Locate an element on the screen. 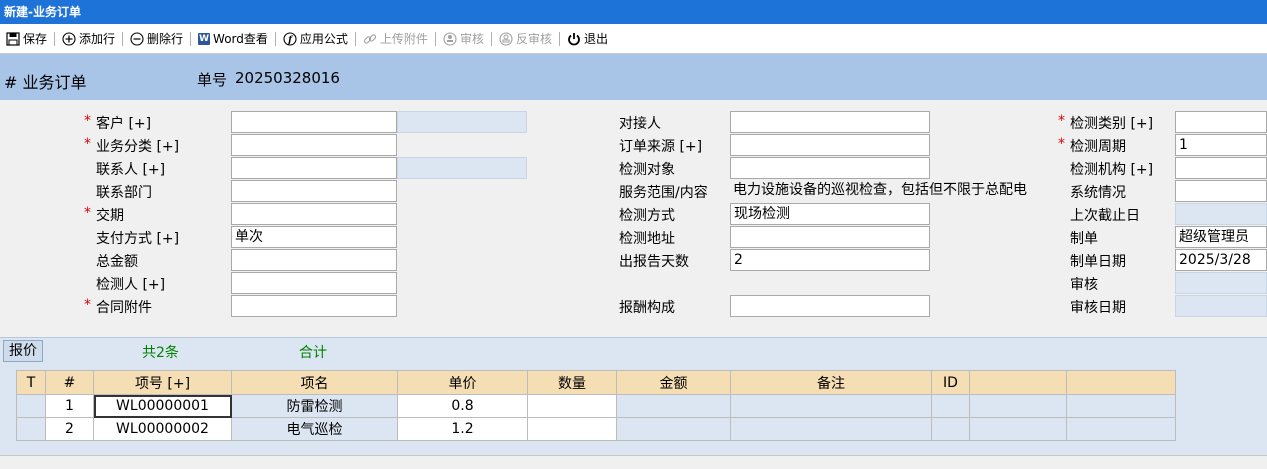 This screenshot has height=469, width=1267. cell-price: 1.2 is located at coordinates (462, 429).